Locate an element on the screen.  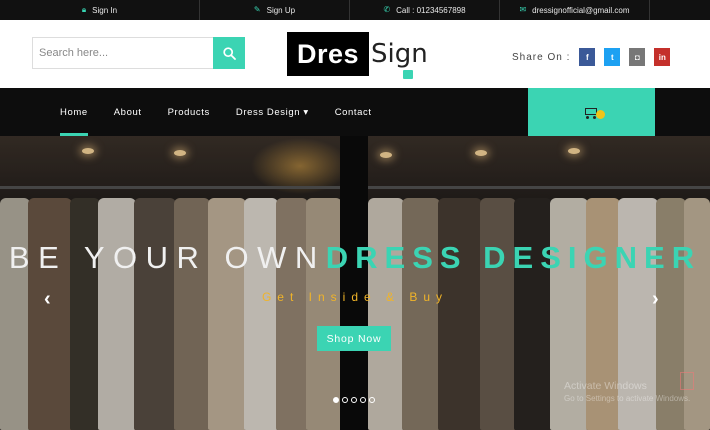
linkedin-icon: in is located at coordinates (662, 57).